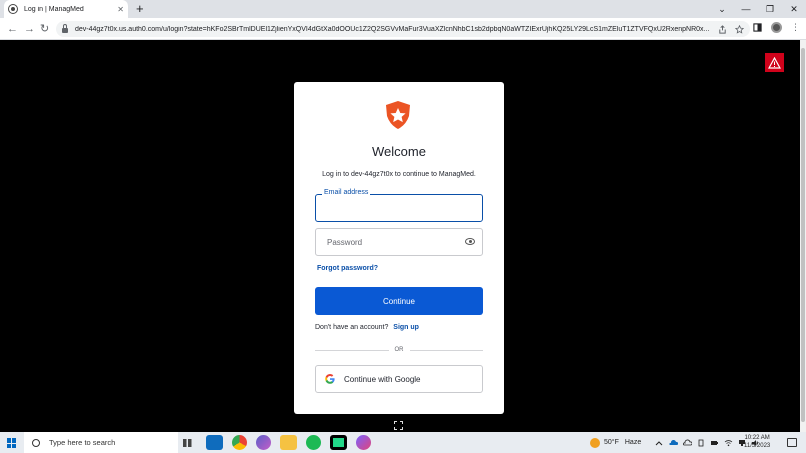 The image size is (806, 453). What do you see at coordinates (659, 443) in the screenshot?
I see `chevron-up-icon` at bounding box center [659, 443].